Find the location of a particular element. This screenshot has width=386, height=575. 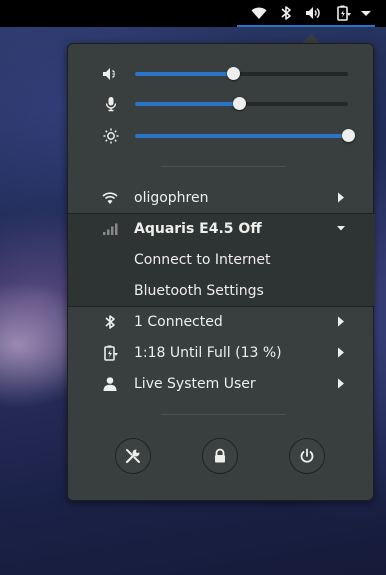

brightness-icon is located at coordinates (111, 136).